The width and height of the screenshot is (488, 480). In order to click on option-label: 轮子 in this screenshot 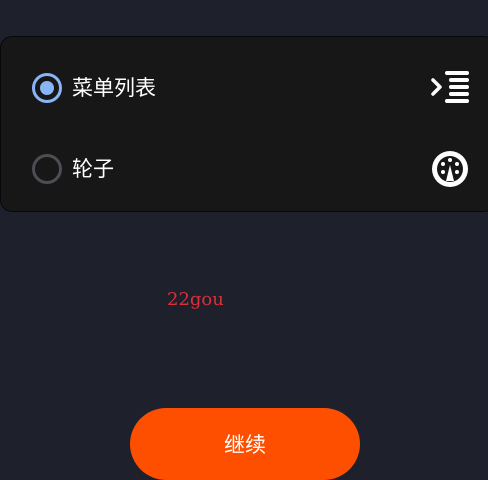, I will do `click(93, 169)`.